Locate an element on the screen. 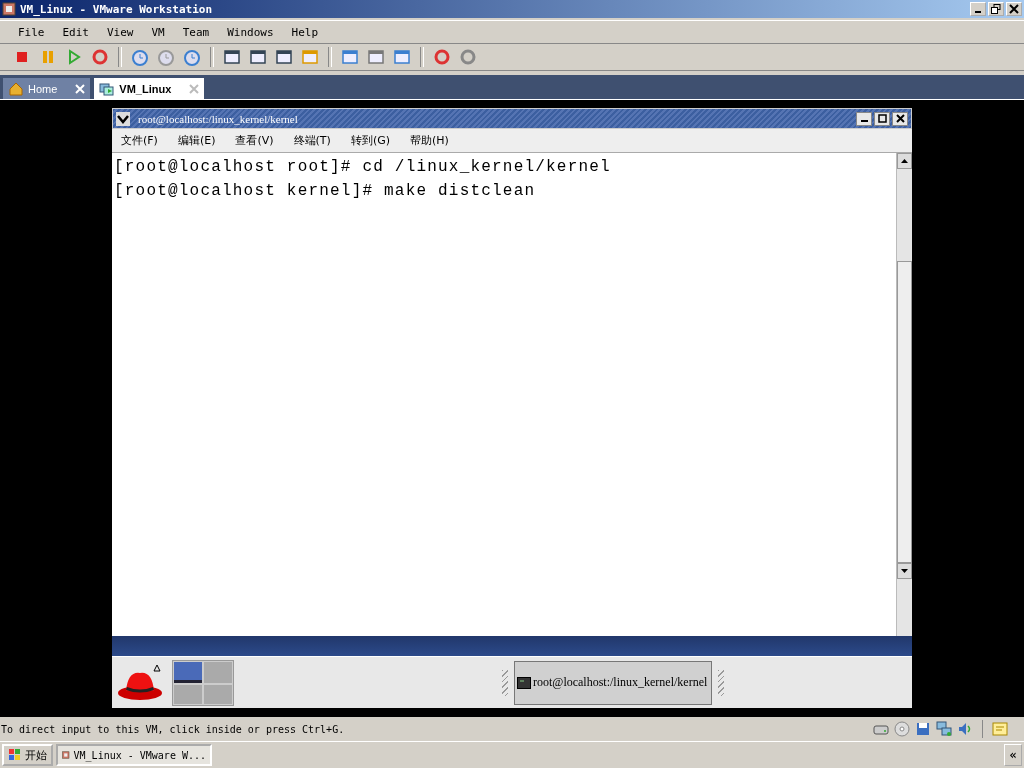  menu-item: Edit is located at coordinates (75, 32).